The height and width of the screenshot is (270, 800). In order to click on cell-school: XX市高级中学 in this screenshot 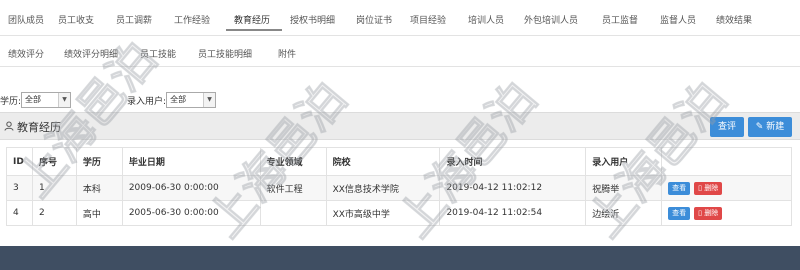, I will do `click(383, 213)`.